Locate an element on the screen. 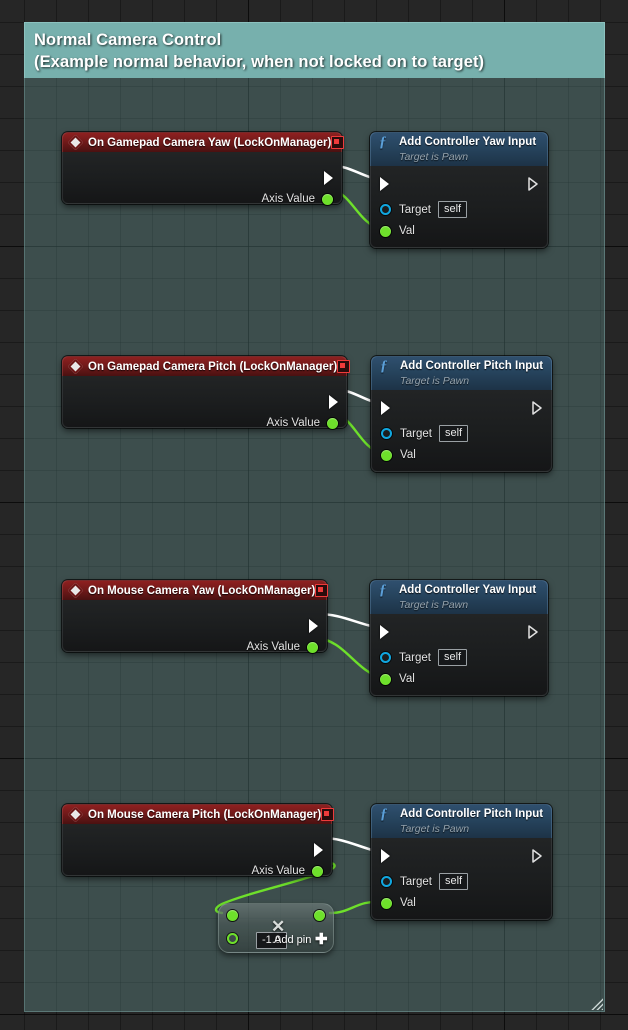 The image size is (628, 1030). multiply-input-b-pin-row is located at coordinates (232, 938).